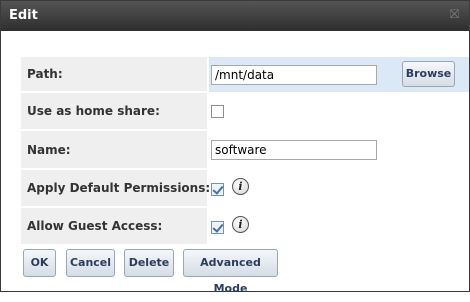  Describe the element at coordinates (454, 14) in the screenshot. I see `close-icon: ⛝` at that location.